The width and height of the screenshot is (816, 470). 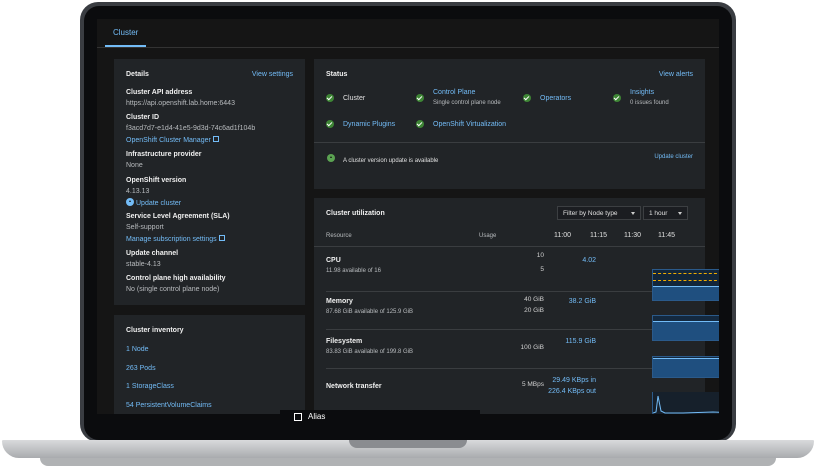 I want to click on manage-subscription-label: Manage subscription settings, so click(x=171, y=239).